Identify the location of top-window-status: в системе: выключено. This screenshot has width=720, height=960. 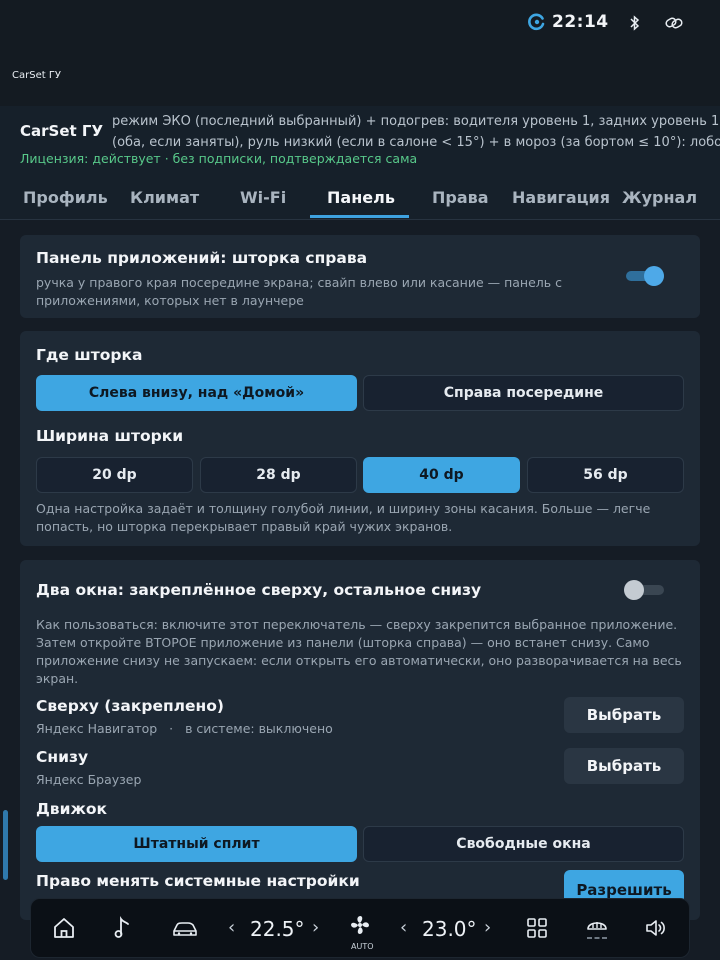
(259, 728).